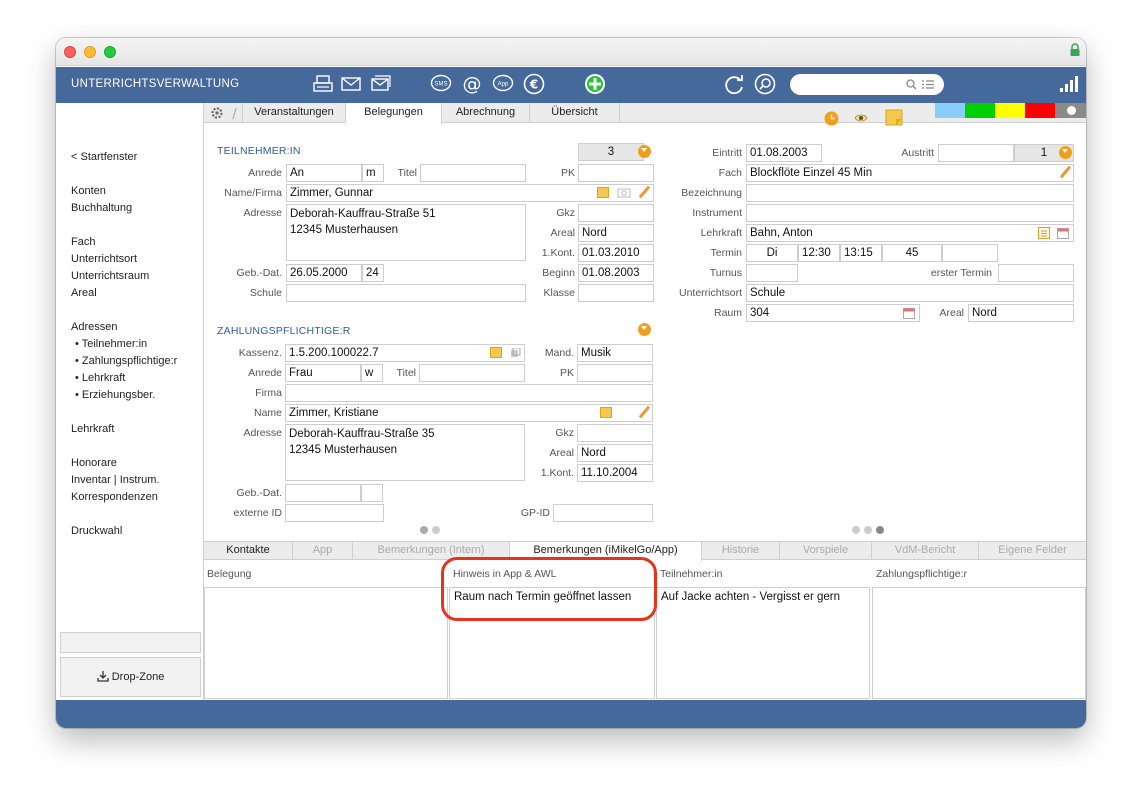  Describe the element at coordinates (486, 113) in the screenshot. I see `tab-abrechnung: Abrechnung` at that location.